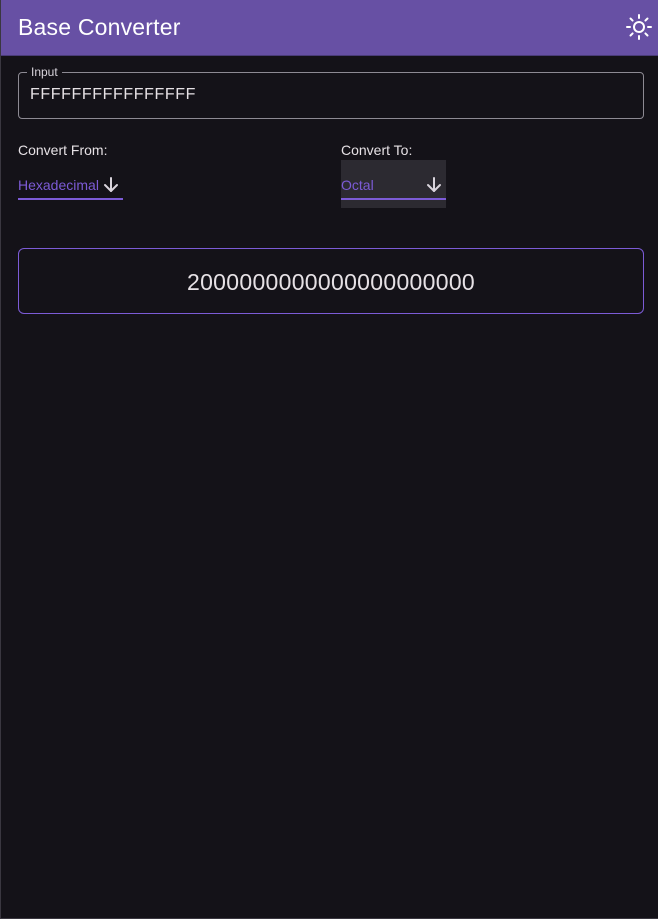 Image resolution: width=658 pixels, height=919 pixels. Describe the element at coordinates (44, 72) in the screenshot. I see `input-label: Input` at that location.